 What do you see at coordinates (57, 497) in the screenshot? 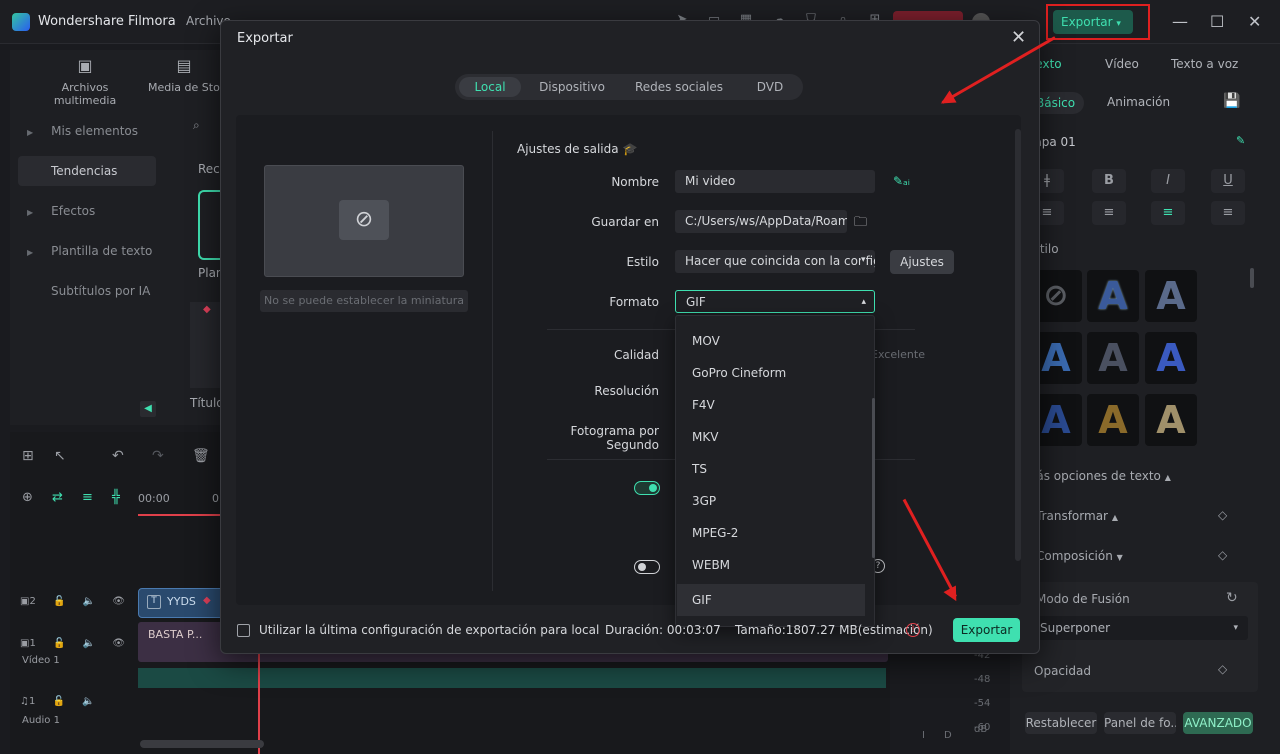
I see `link-icon: ⇄` at bounding box center [57, 497].